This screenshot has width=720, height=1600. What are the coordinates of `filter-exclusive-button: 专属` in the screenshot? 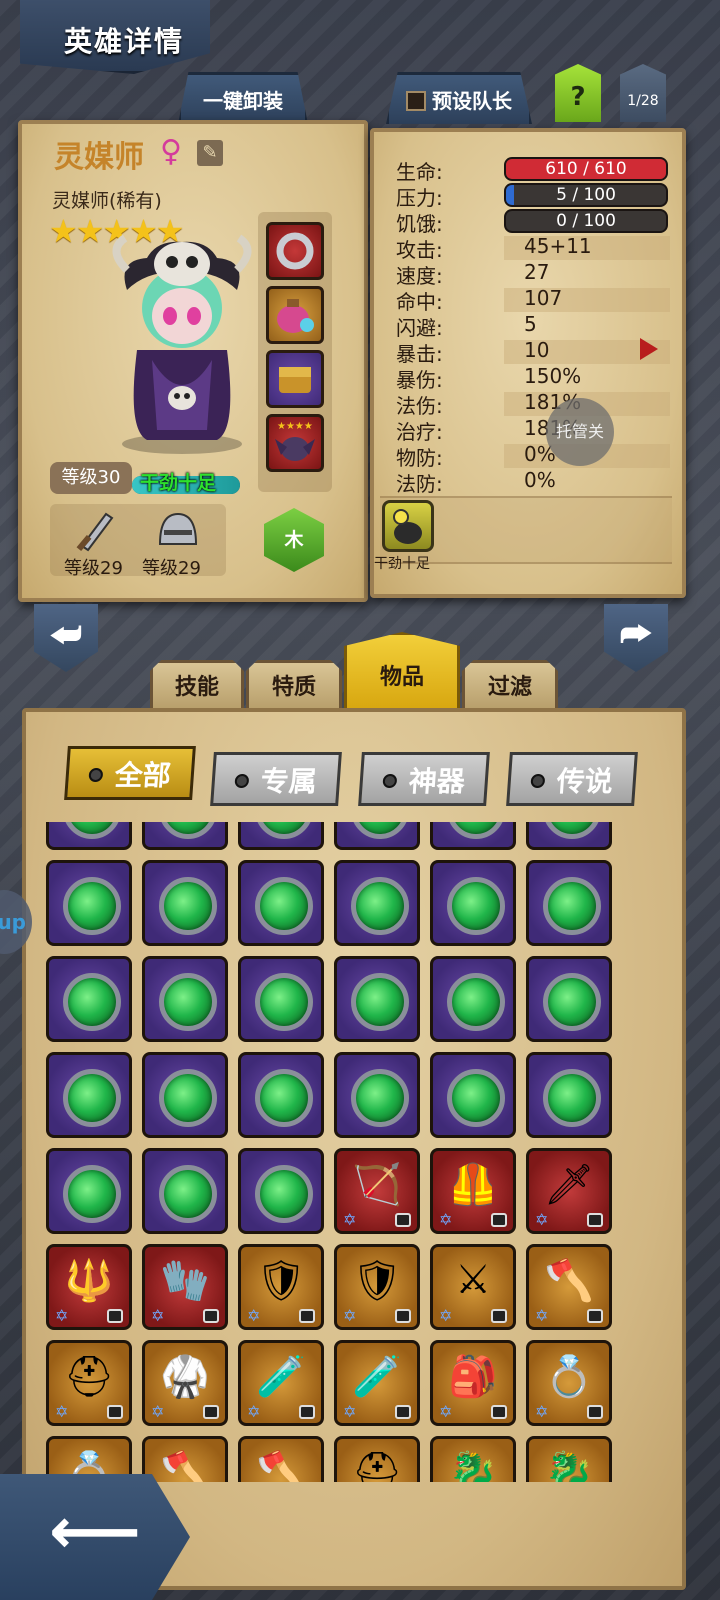 It's located at (276, 779).